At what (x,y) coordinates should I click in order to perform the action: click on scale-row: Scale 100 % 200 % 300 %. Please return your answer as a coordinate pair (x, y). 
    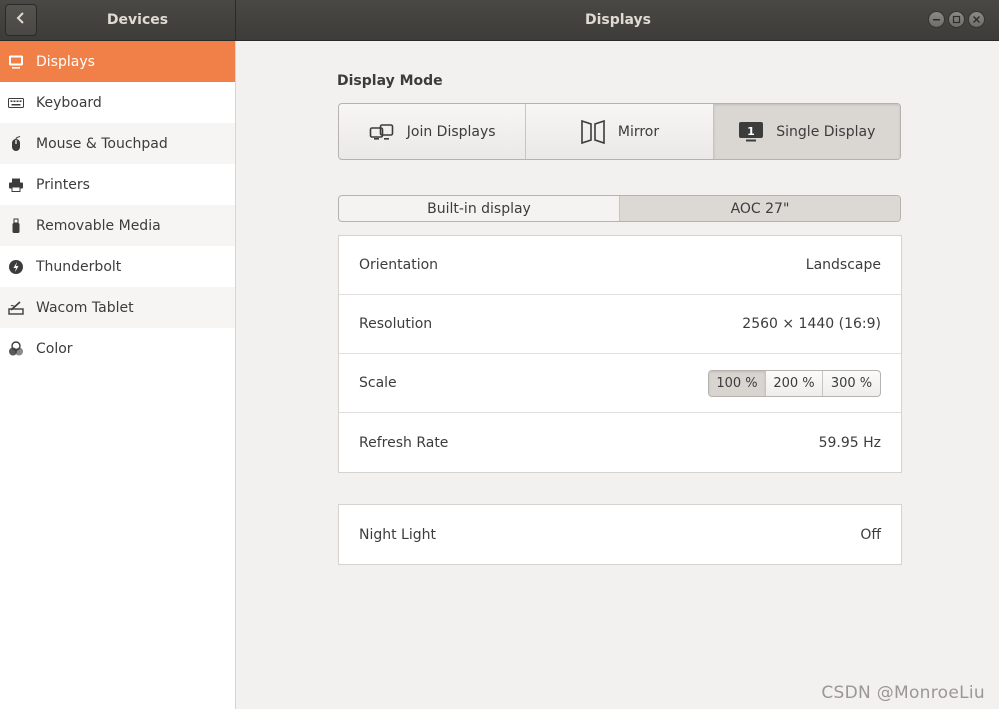
    Looking at the image, I should click on (620, 383).